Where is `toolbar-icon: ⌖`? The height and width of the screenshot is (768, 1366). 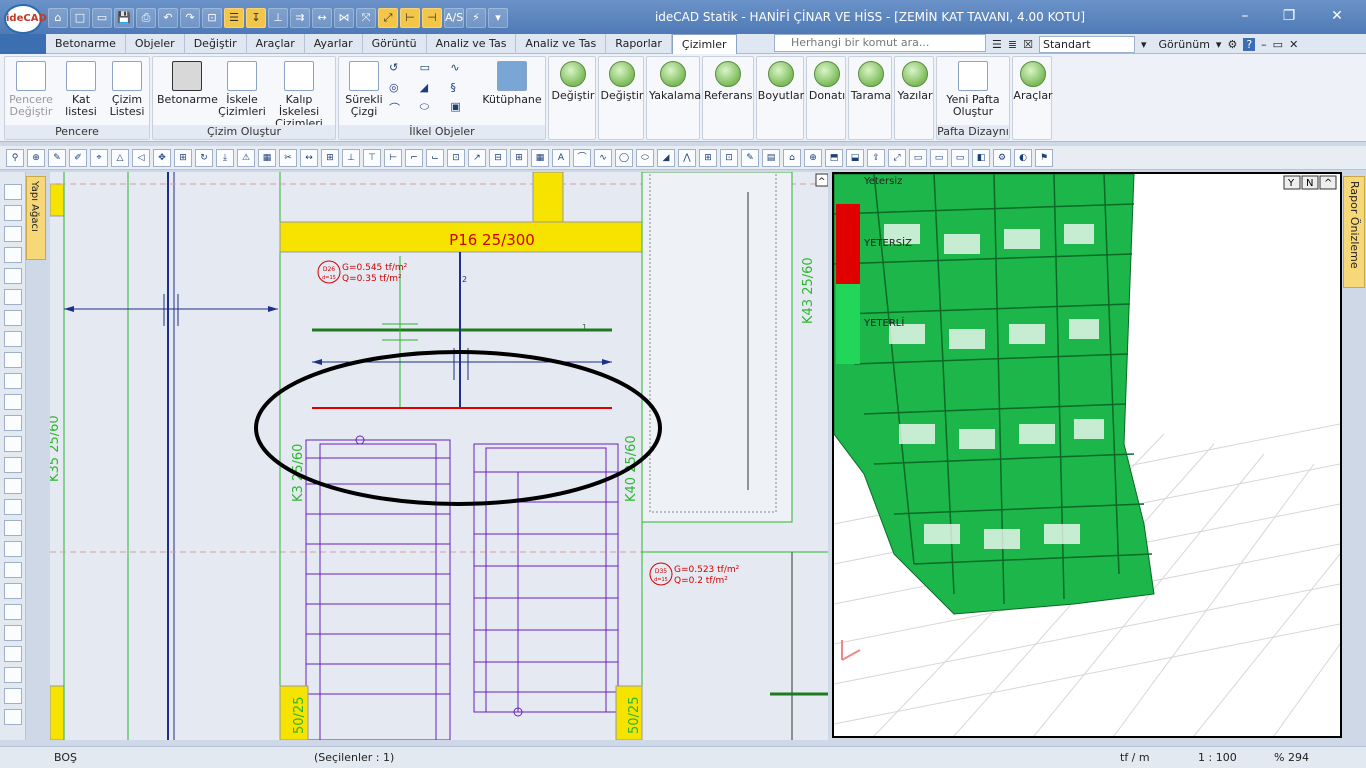 toolbar-icon: ⌖ is located at coordinates (99, 157).